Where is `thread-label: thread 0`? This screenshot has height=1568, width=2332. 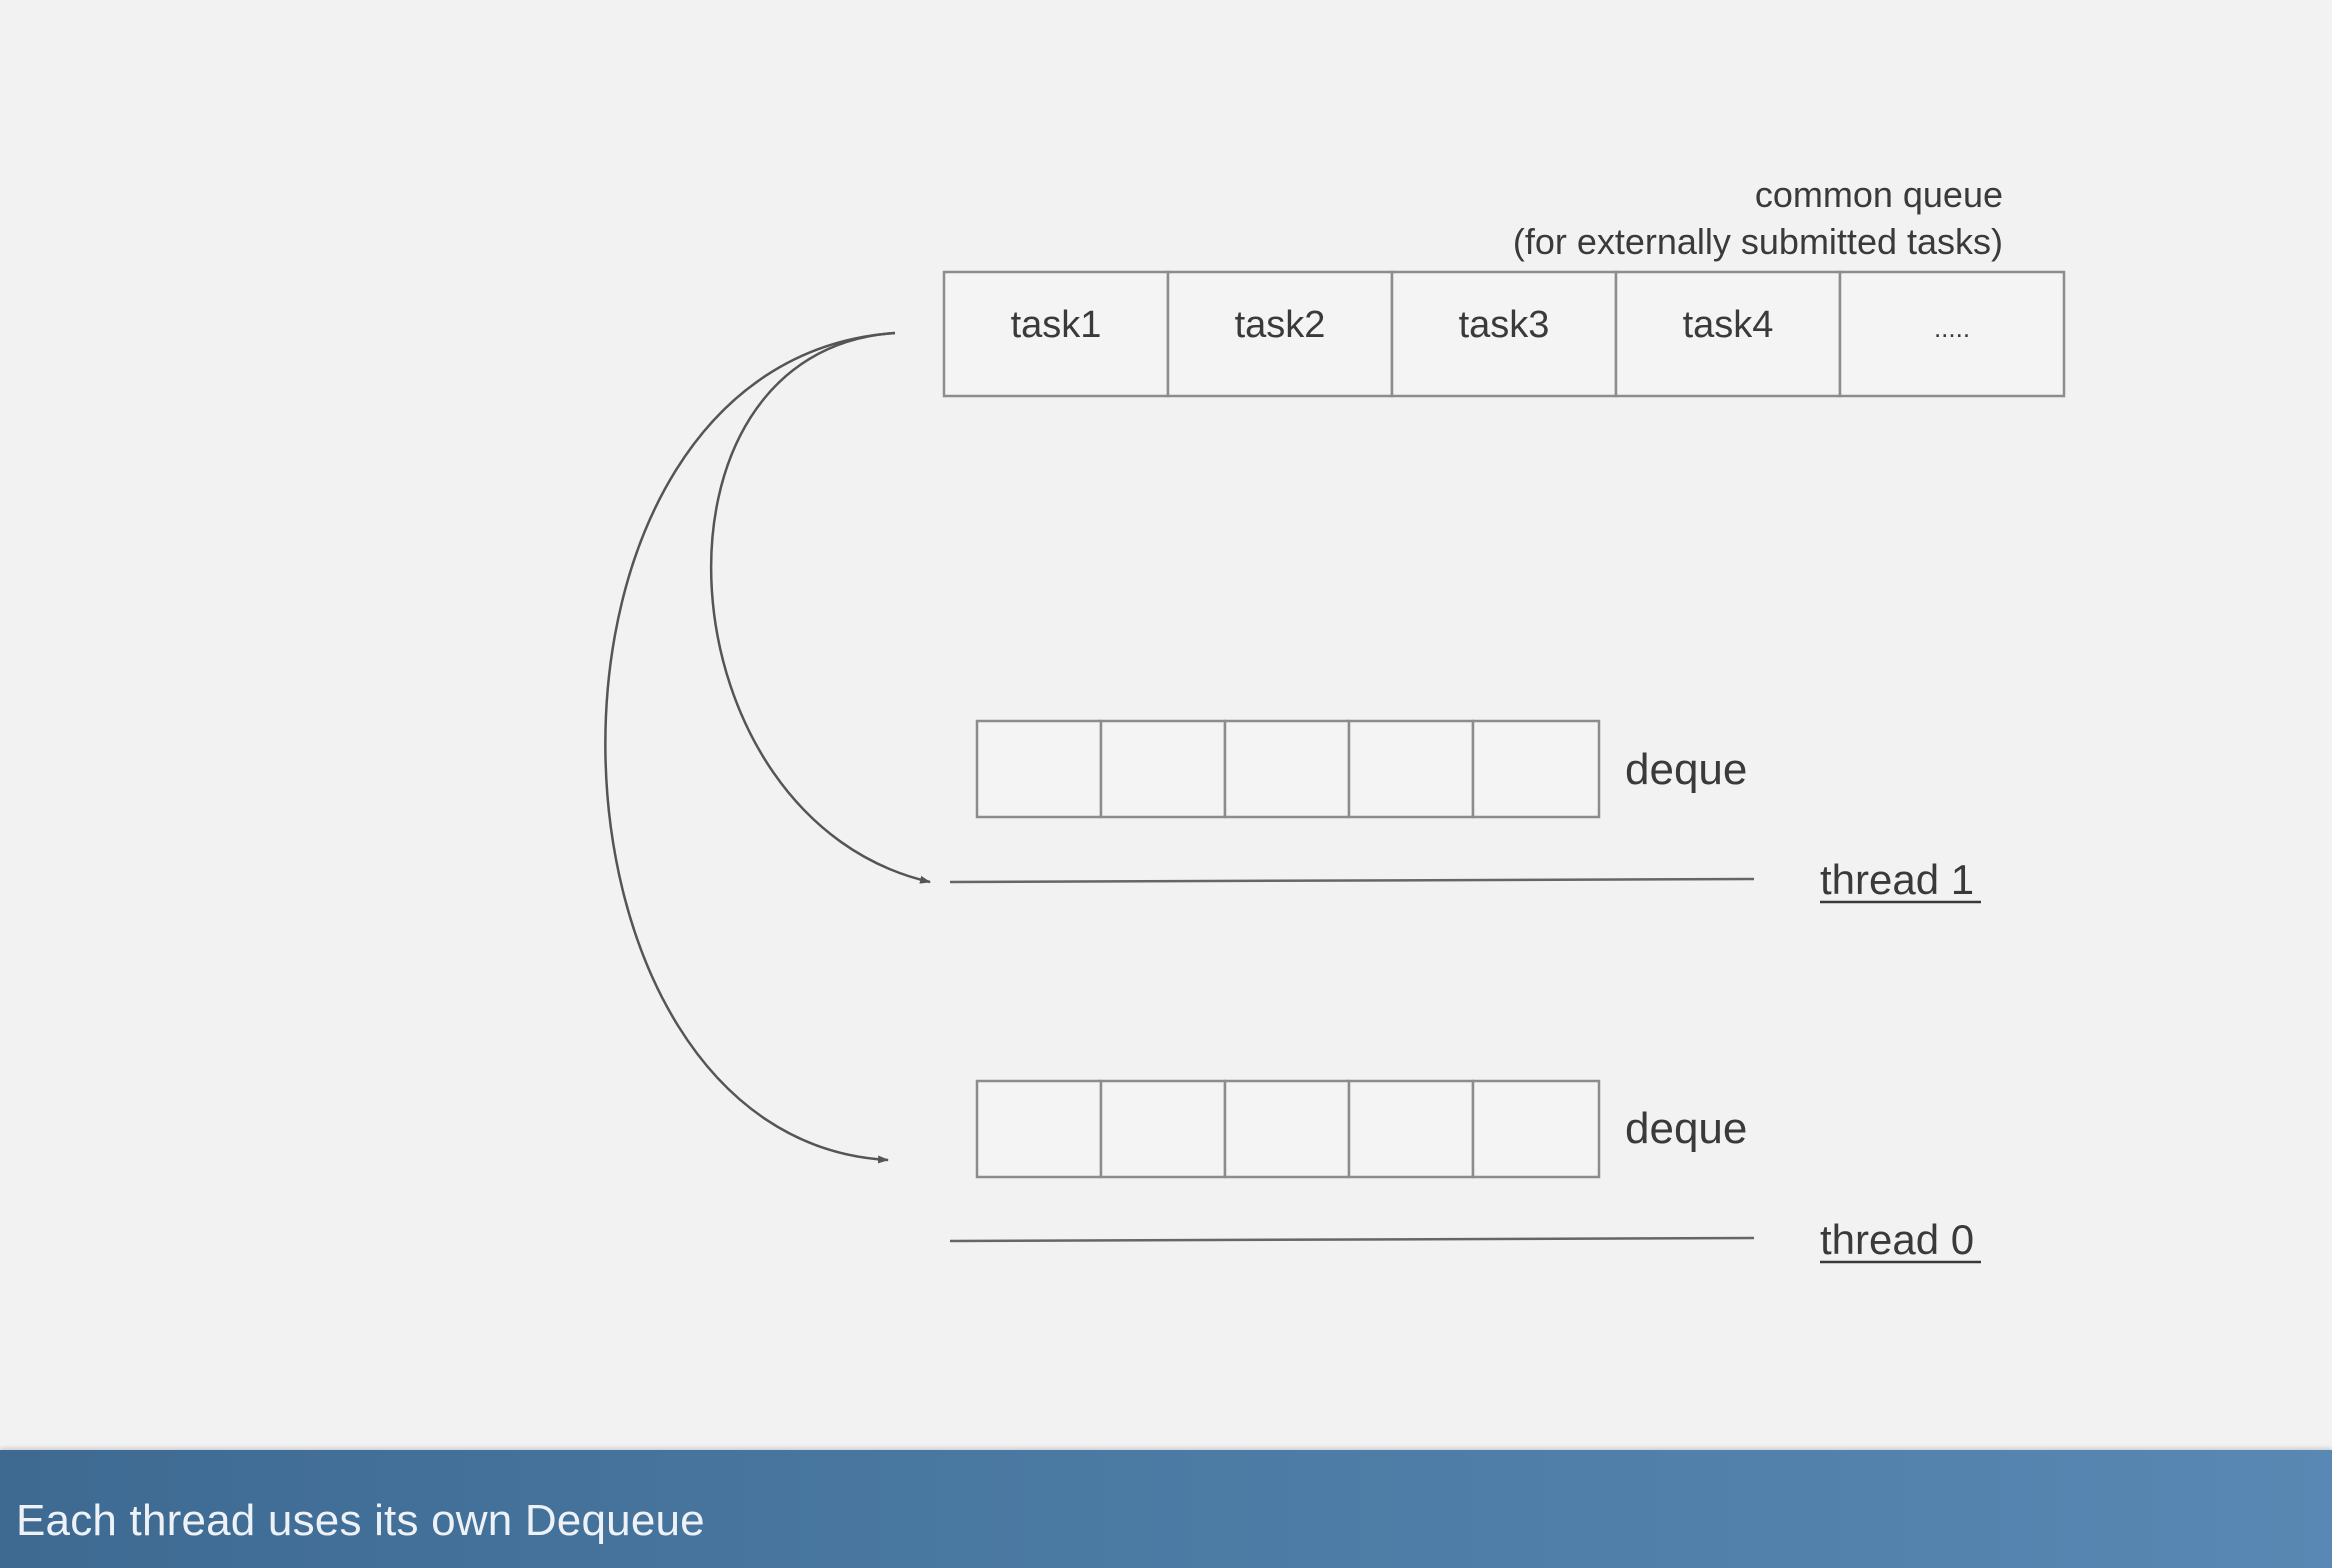
thread-label: thread 0 is located at coordinates (1897, 1239).